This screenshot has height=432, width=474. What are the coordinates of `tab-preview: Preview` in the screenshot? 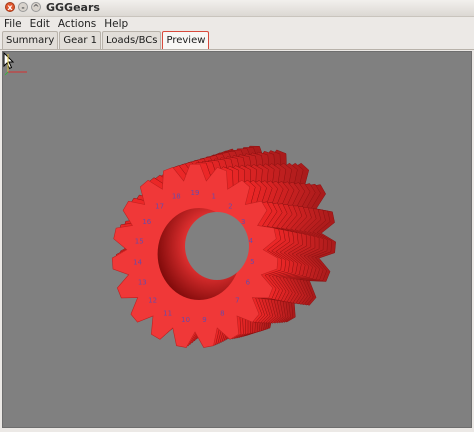 It's located at (186, 40).